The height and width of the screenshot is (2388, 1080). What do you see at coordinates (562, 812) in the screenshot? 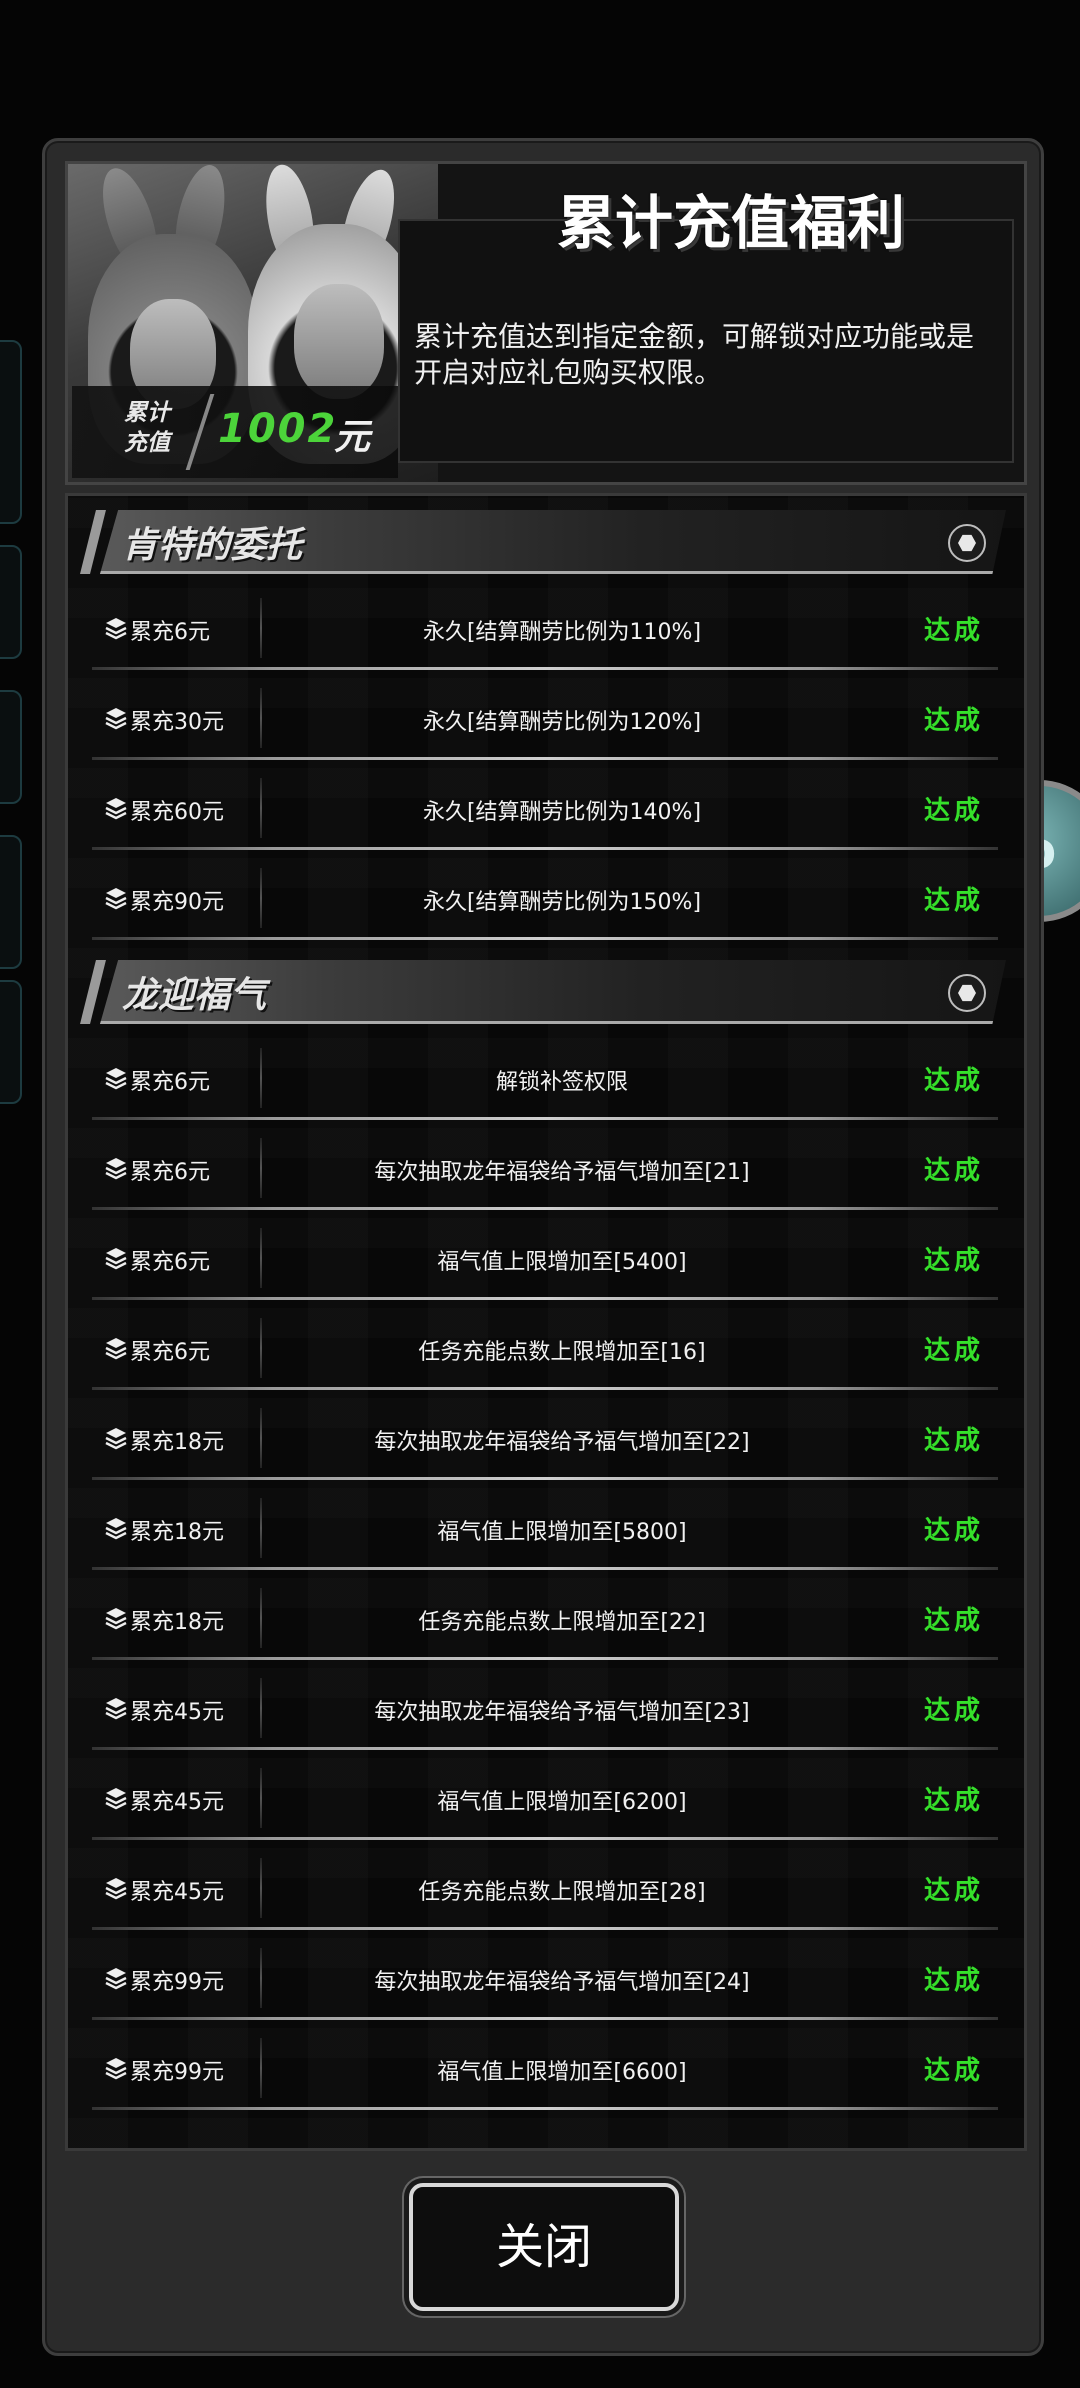
I see `row-reward: 永久[结算酬劳比例为140%]` at bounding box center [562, 812].